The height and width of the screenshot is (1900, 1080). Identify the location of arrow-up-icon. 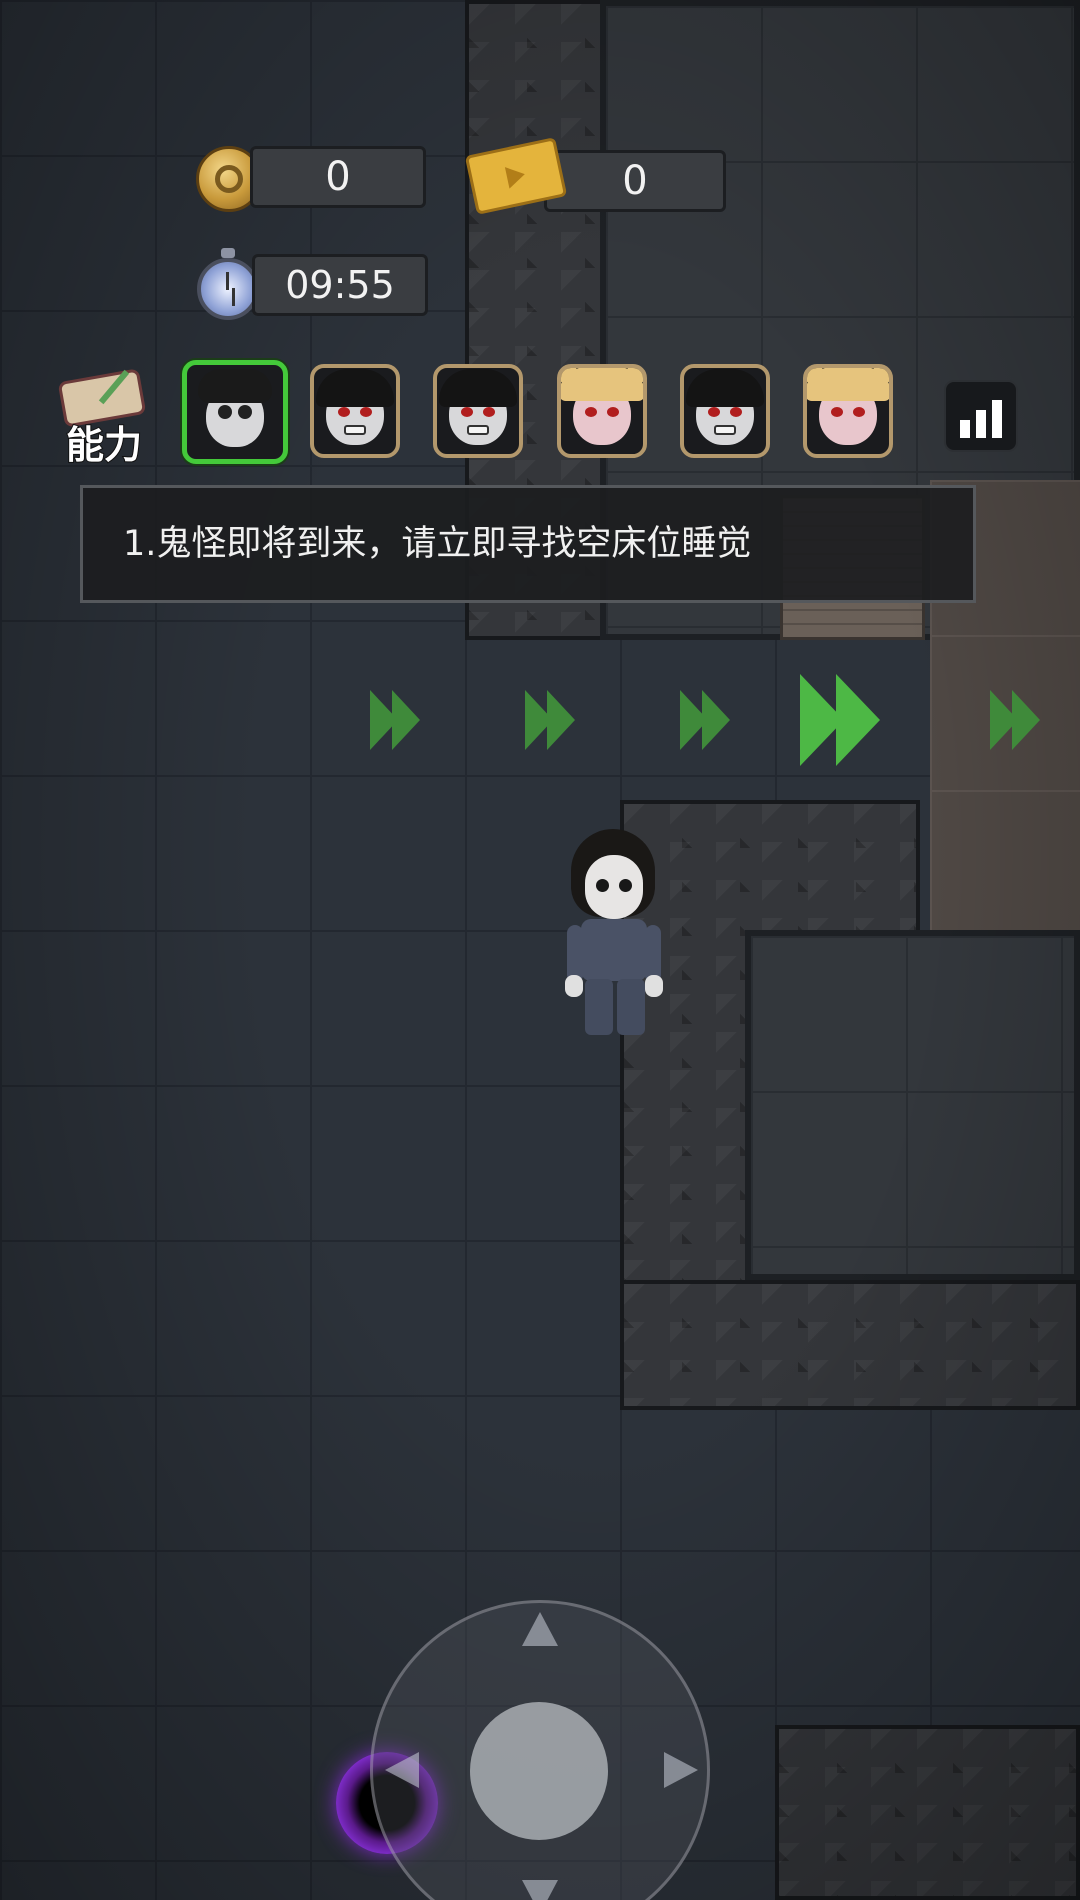
(540, 1629).